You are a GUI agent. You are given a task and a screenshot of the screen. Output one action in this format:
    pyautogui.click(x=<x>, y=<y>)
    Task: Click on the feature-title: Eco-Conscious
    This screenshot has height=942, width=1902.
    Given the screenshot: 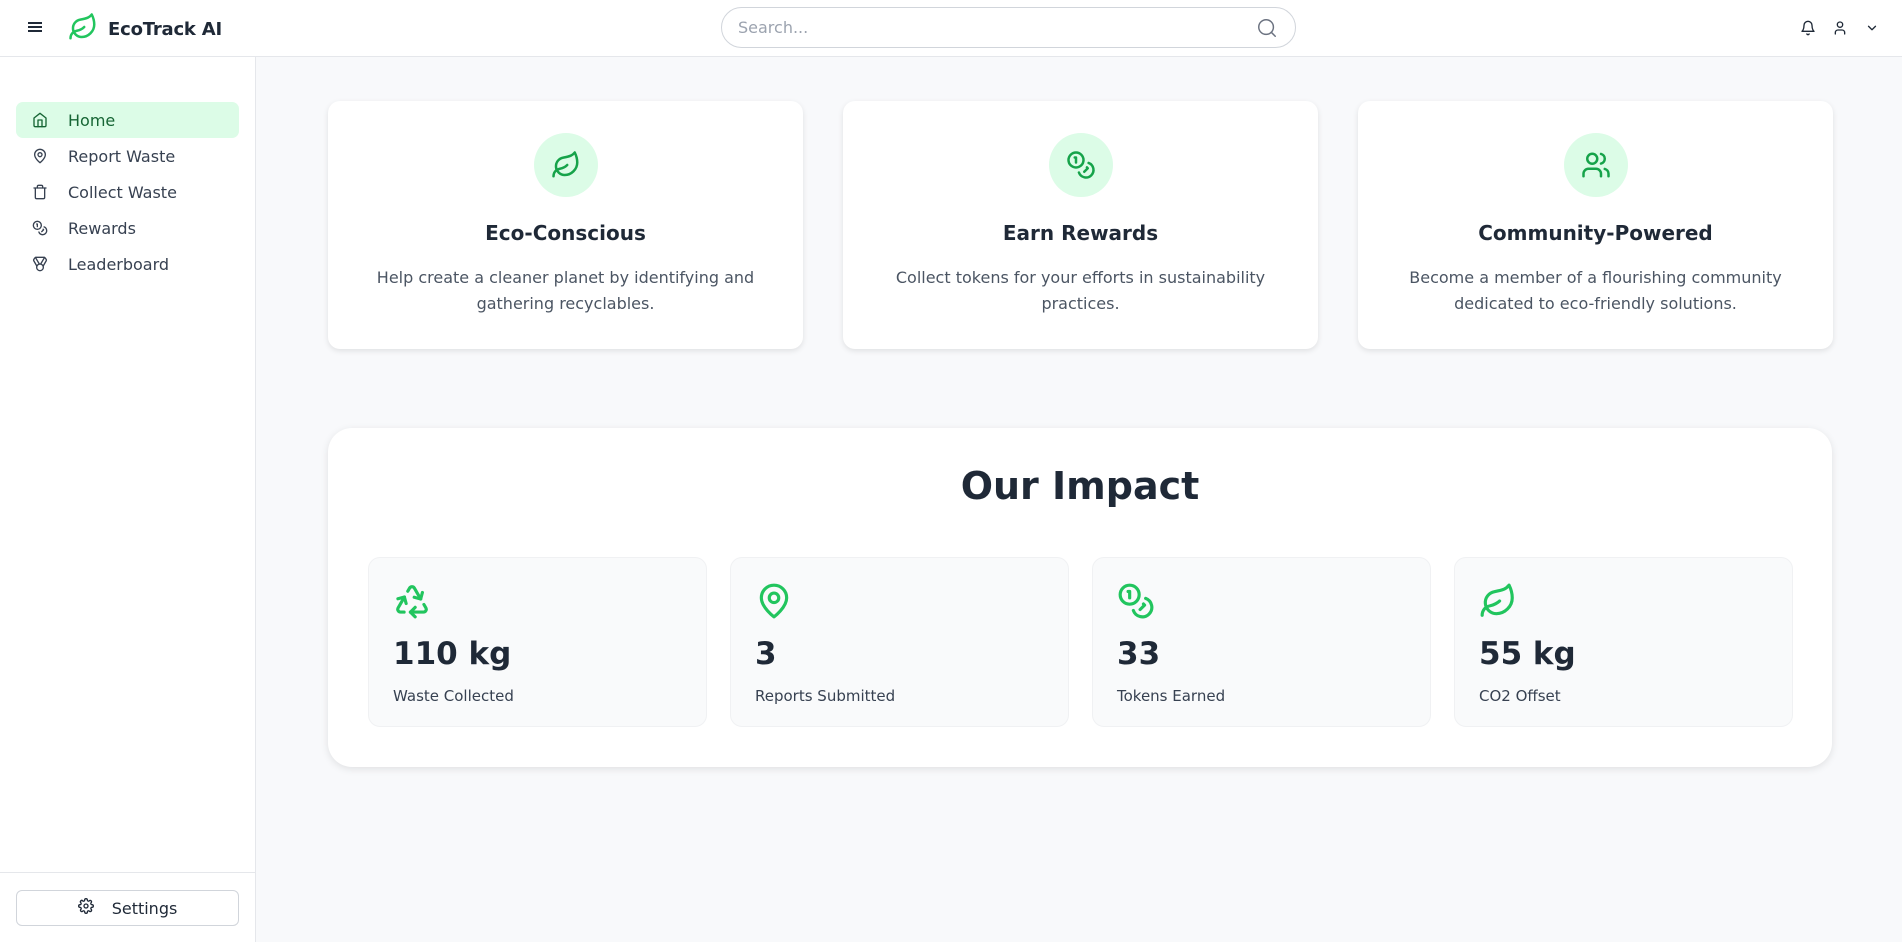 What is the action you would take?
    pyautogui.click(x=565, y=233)
    